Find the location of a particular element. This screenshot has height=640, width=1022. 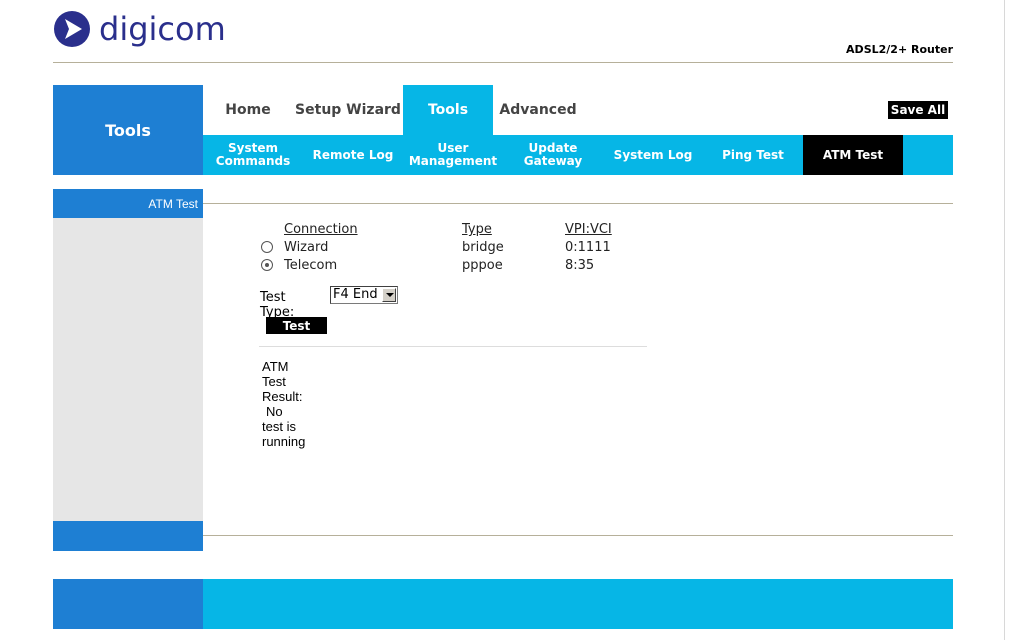

header-divider is located at coordinates (503, 62).